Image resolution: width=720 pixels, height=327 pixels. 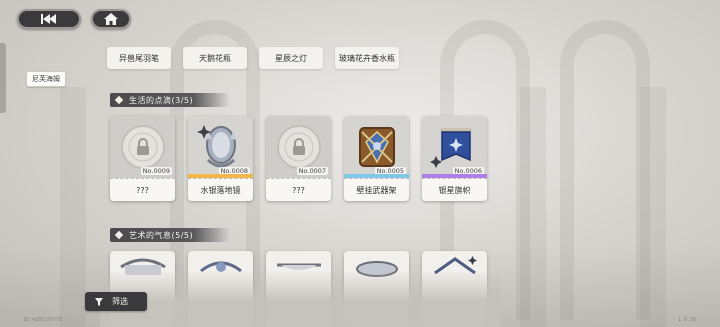 What do you see at coordinates (454, 189) in the screenshot?
I see `card-name: 银星旗帜` at bounding box center [454, 189].